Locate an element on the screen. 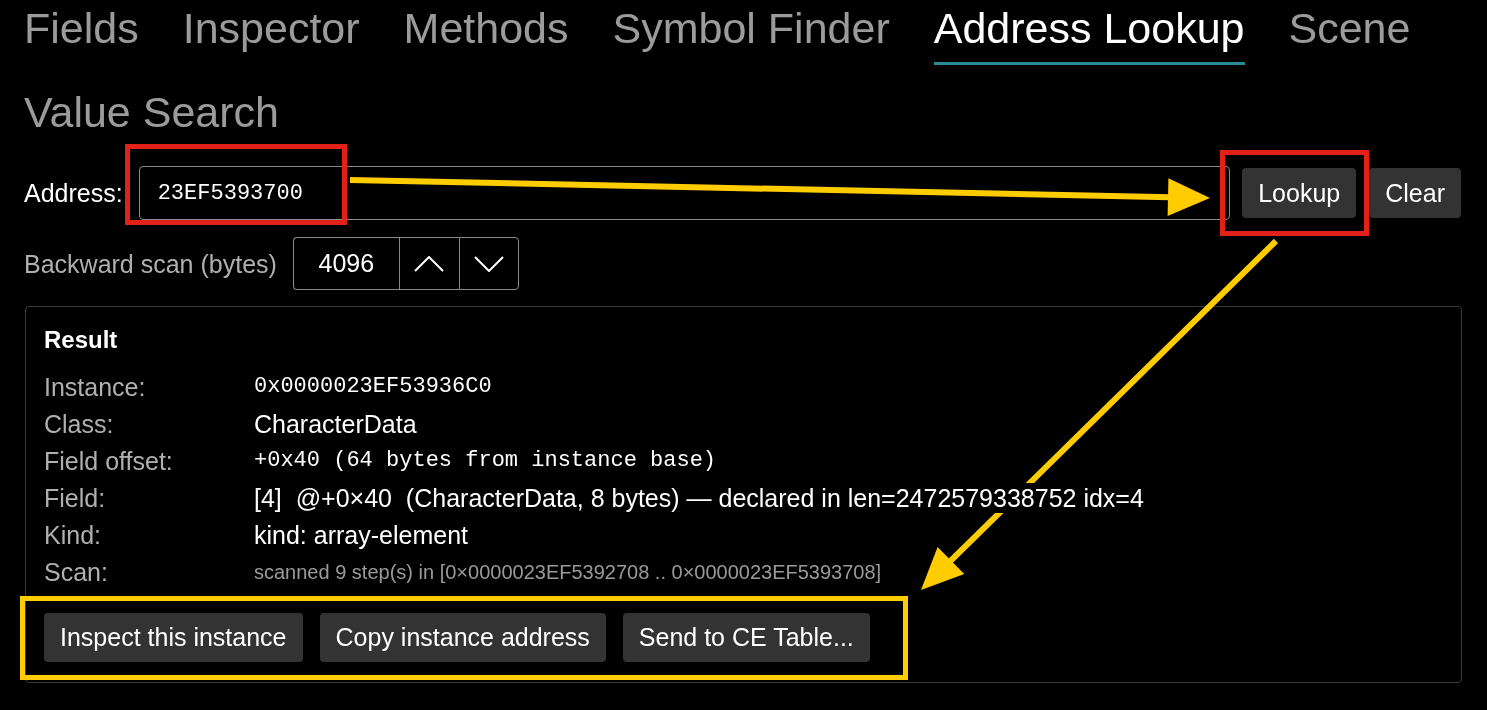  nav-tab: Address Lookup is located at coordinates (1089, 34).